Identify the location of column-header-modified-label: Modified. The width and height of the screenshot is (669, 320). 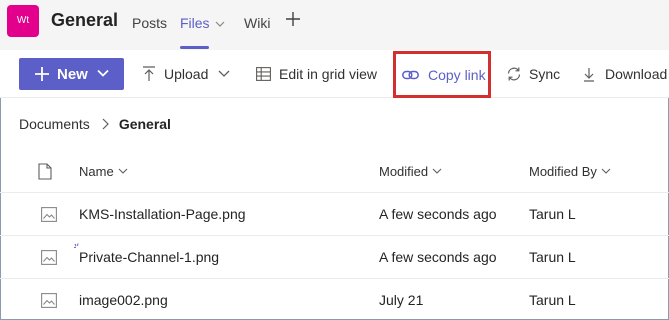
(404, 171).